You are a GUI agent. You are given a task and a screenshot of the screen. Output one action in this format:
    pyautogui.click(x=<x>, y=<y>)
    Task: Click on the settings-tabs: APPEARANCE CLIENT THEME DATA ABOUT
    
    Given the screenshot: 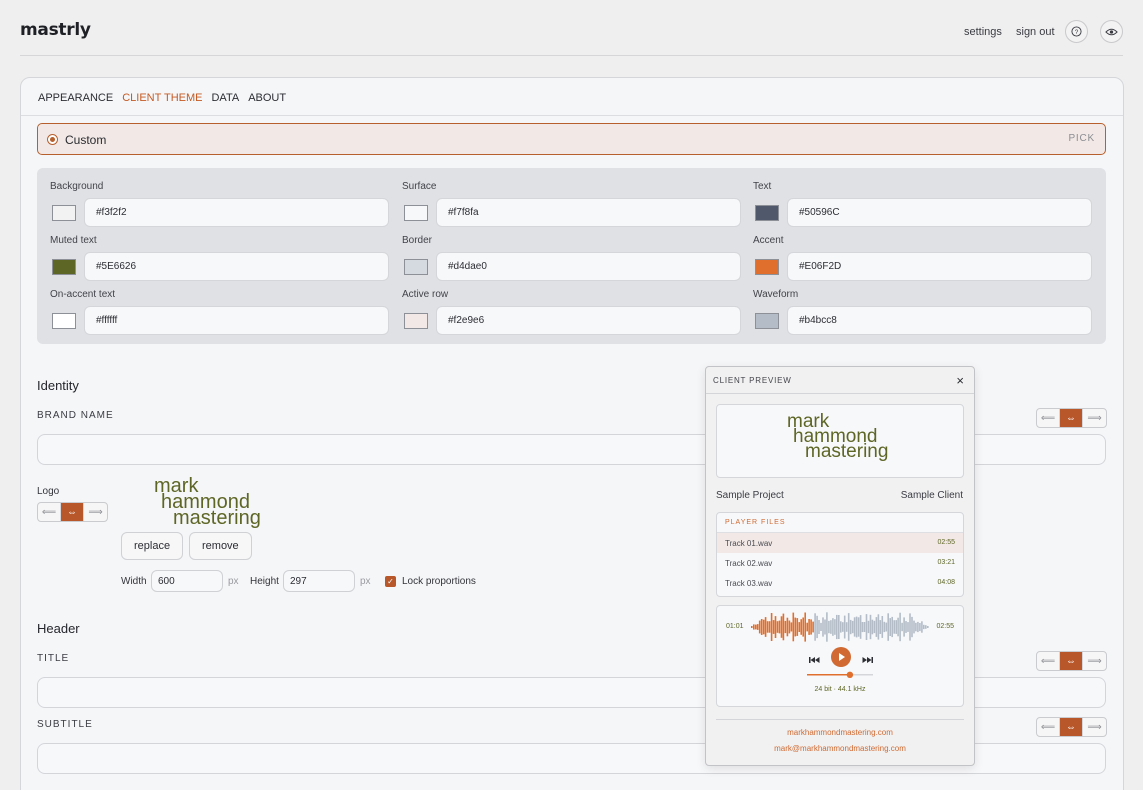 What is the action you would take?
    pyautogui.click(x=162, y=98)
    